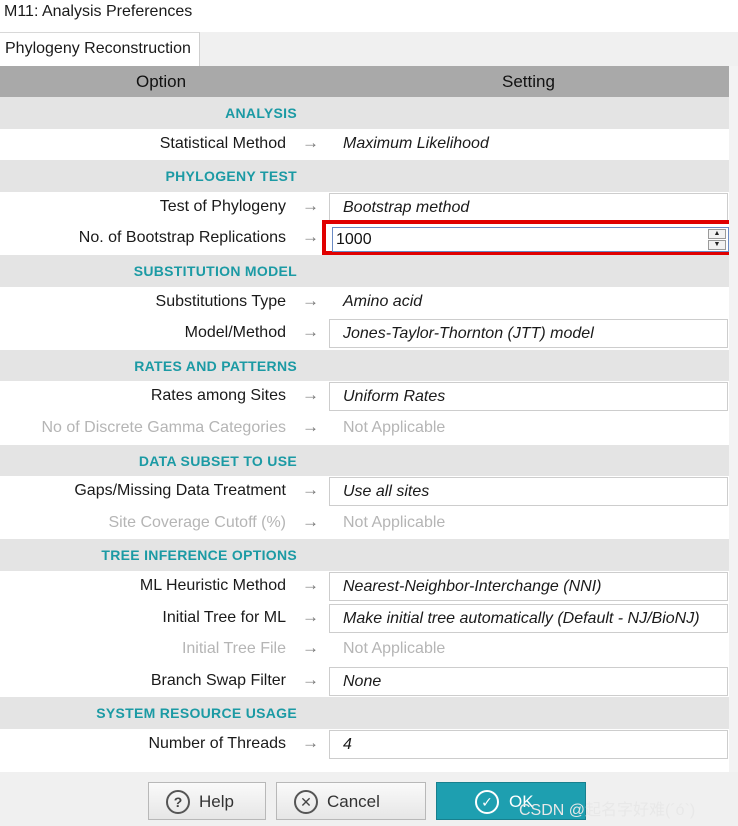  What do you see at coordinates (163, 427) in the screenshot?
I see `option-label: No of Discrete Gamma Categories` at bounding box center [163, 427].